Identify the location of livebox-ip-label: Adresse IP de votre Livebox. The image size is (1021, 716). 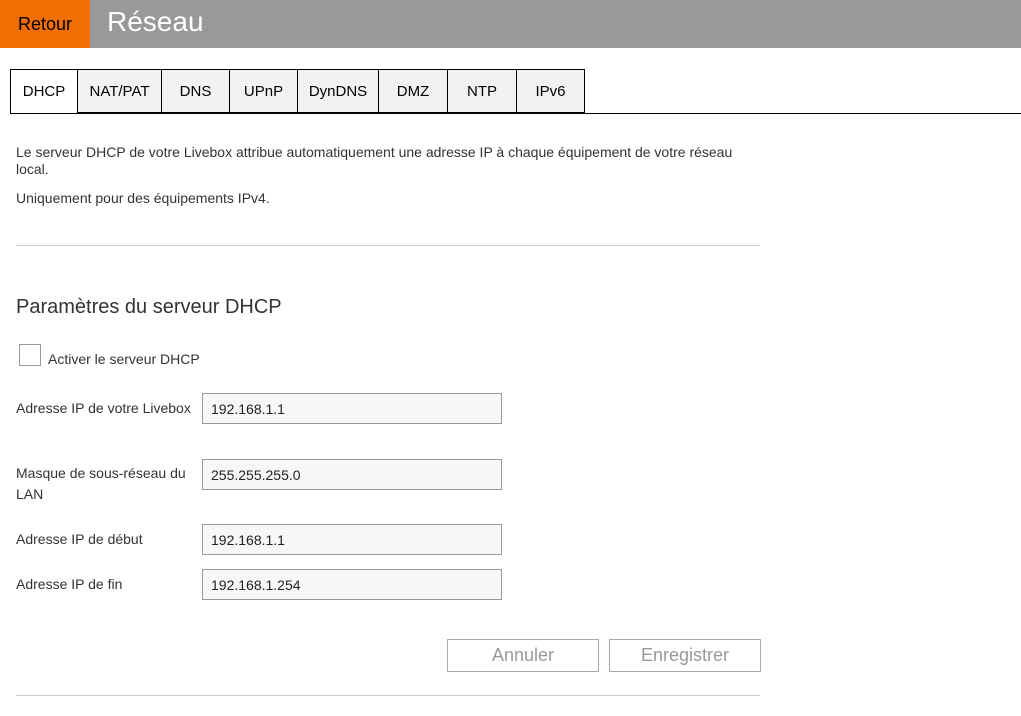
(103, 408).